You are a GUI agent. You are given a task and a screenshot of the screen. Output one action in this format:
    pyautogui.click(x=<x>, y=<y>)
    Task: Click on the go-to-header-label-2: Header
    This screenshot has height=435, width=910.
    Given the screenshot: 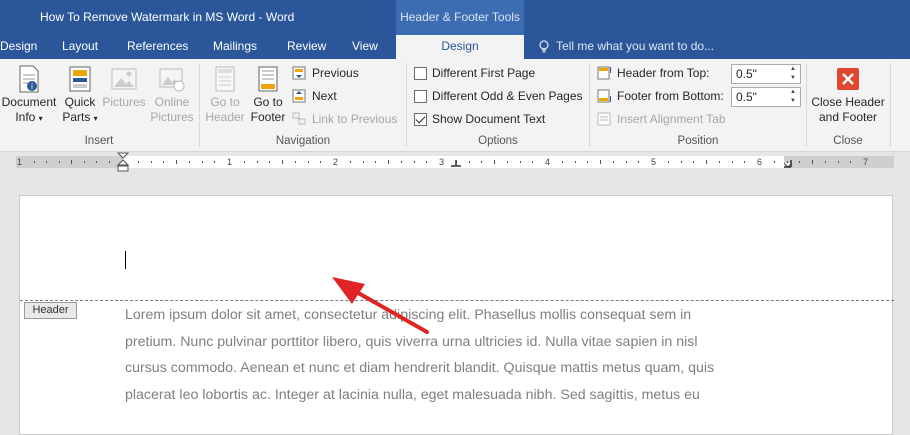 What is the action you would take?
    pyautogui.click(x=225, y=117)
    